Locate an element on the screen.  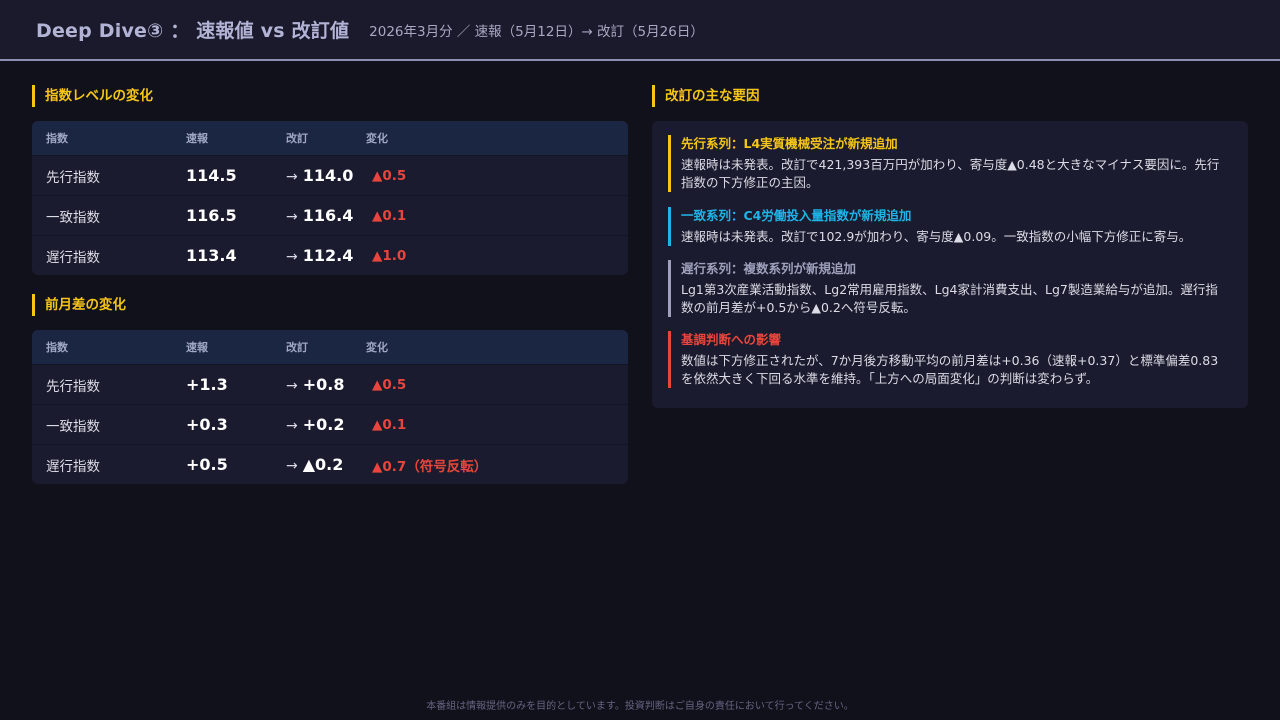
change-value: ▲0.7（符号反転） is located at coordinates (430, 466).